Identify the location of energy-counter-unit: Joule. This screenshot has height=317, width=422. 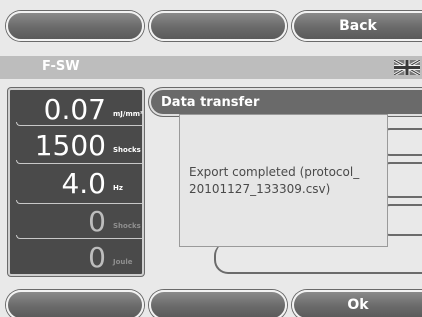
(123, 262).